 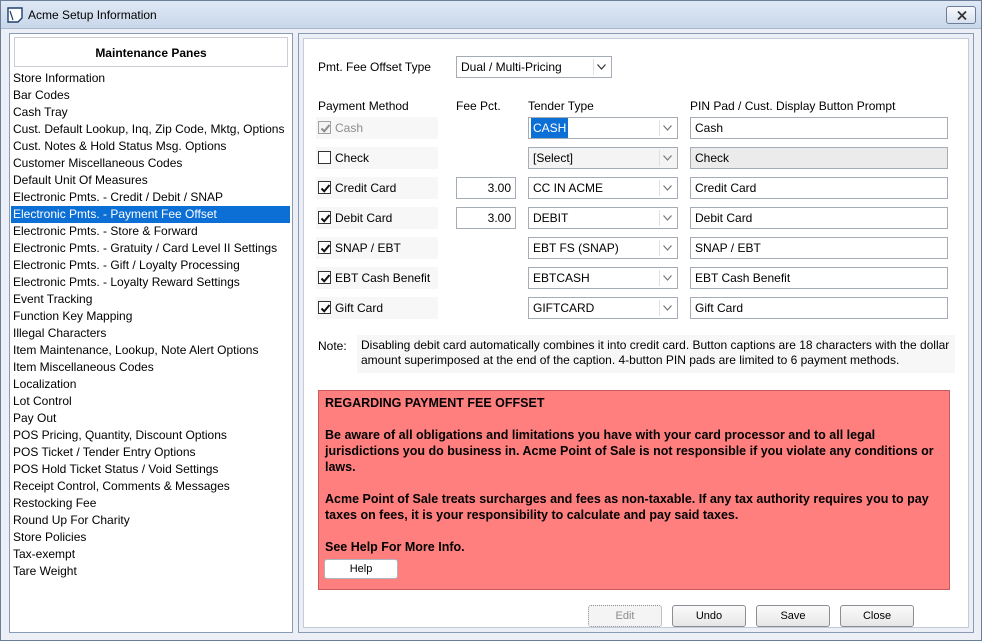 I want to click on pane-item: Cash Tray, so click(x=151, y=112).